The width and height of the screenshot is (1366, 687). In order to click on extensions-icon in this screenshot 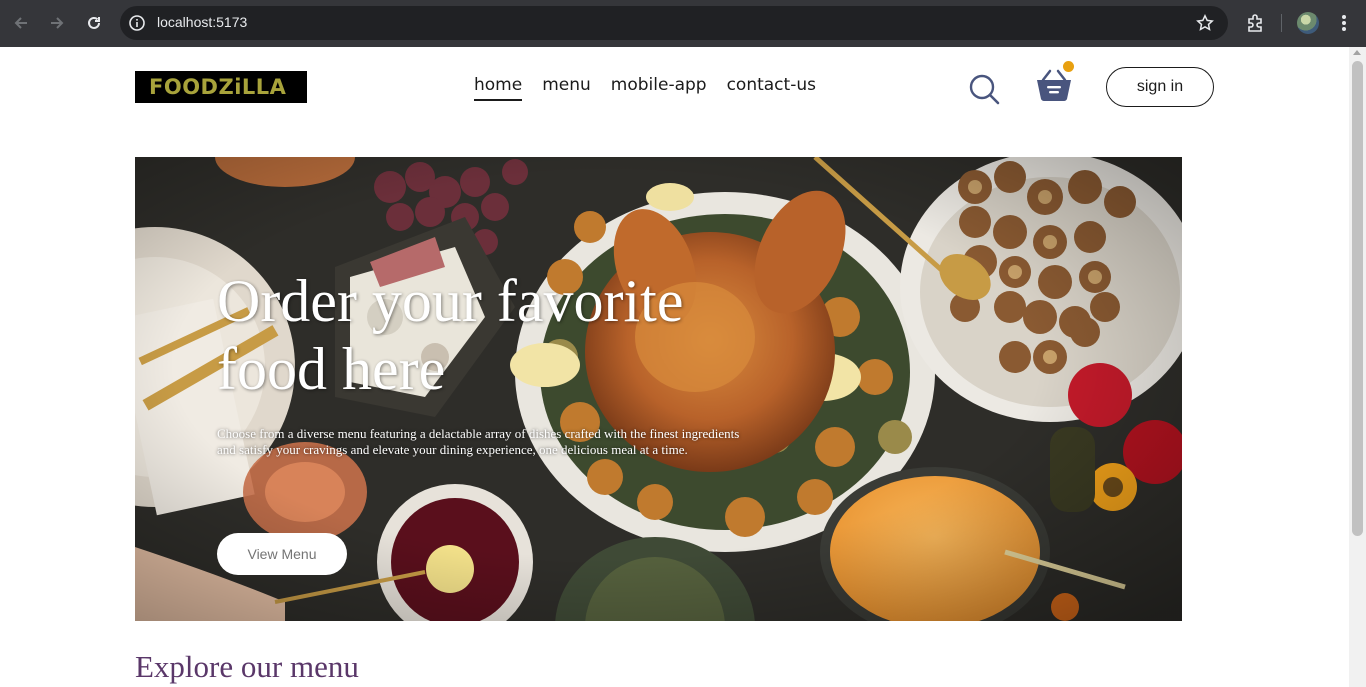, I will do `click(1255, 23)`.